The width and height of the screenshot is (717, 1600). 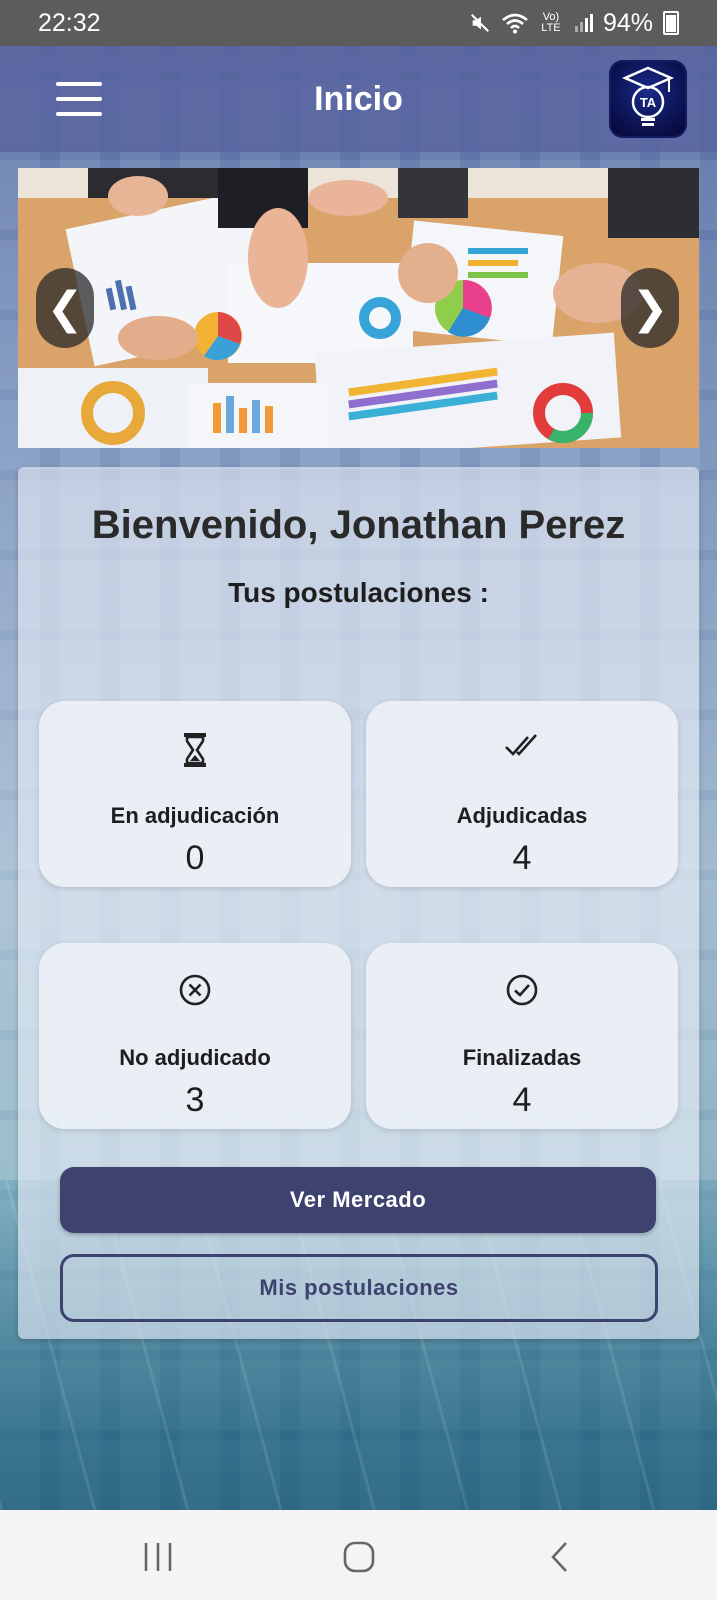 I want to click on carousel-next-button: ❯, so click(x=650, y=308).